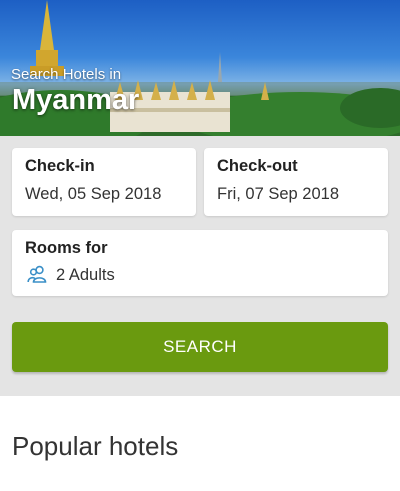 The image size is (400, 491). What do you see at coordinates (95, 446) in the screenshot?
I see `popular-hotels-heading: Popular hotels` at bounding box center [95, 446].